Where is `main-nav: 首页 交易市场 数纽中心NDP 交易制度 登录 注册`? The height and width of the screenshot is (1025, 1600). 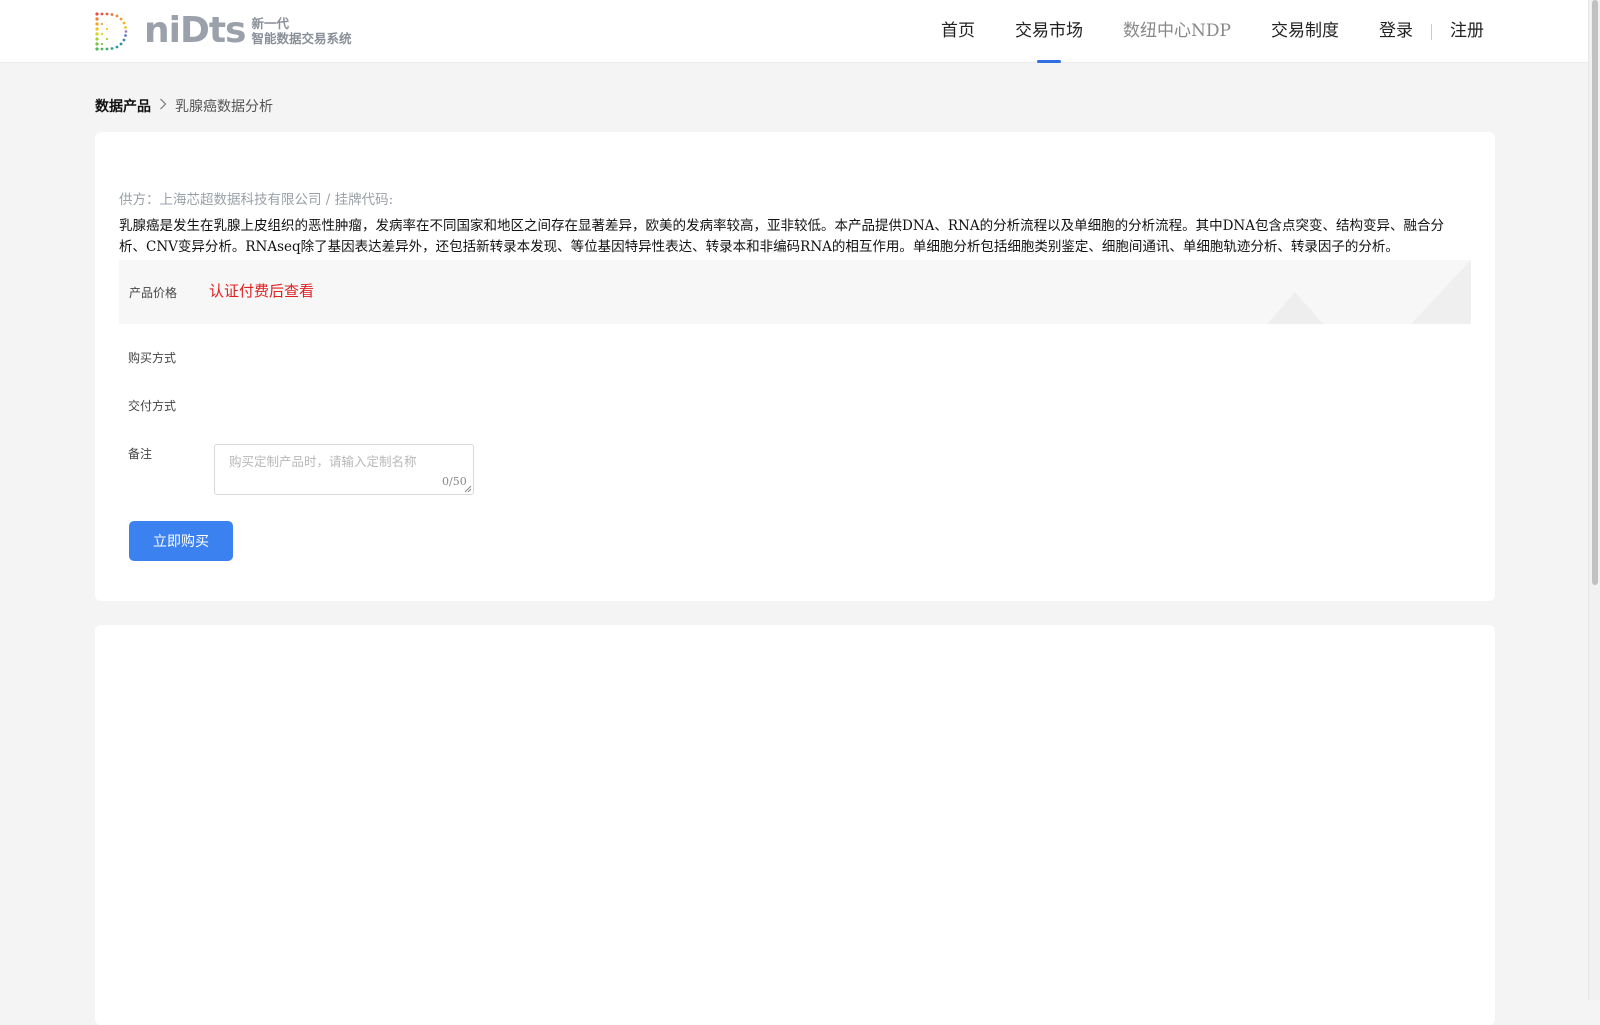
main-nav: 首页 交易市场 数纽中心NDP 交易制度 登录 注册 is located at coordinates (1192, 31).